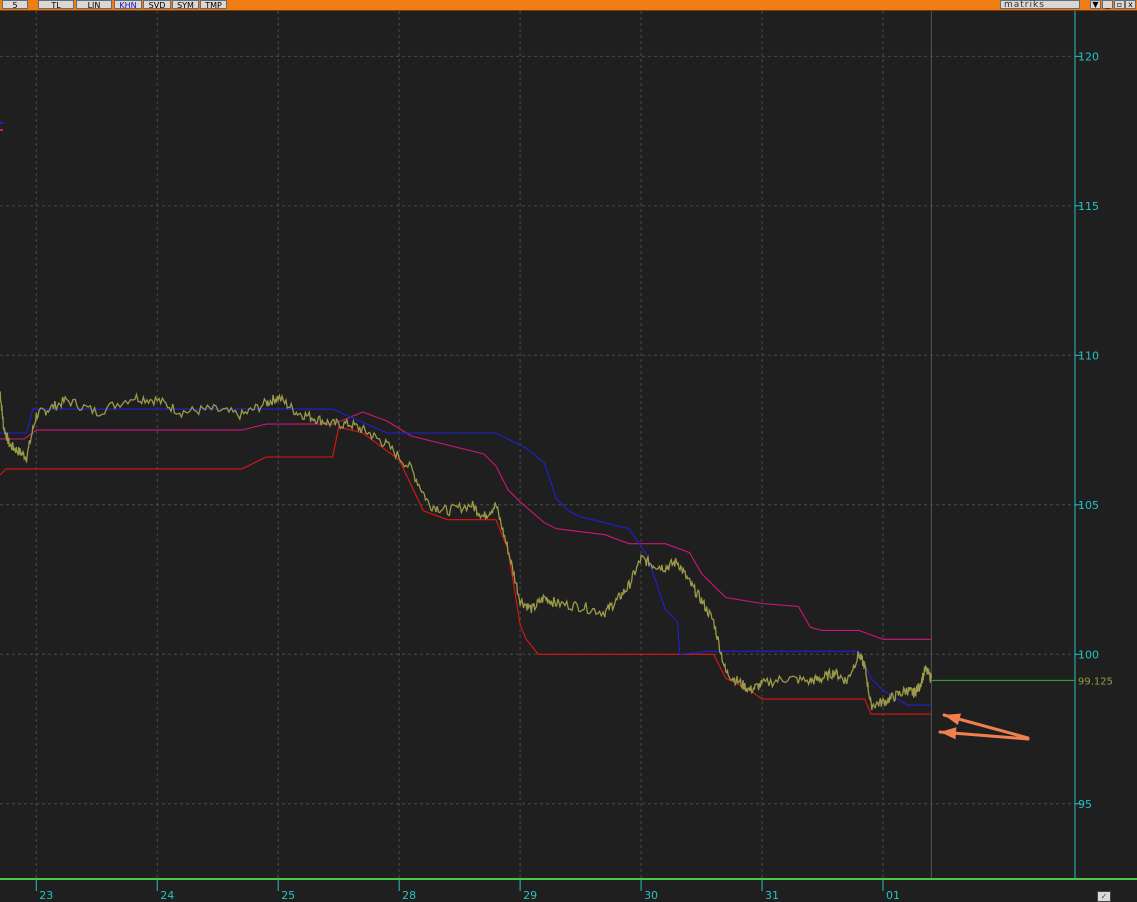 The height and width of the screenshot is (902, 1137). I want to click on y-tick-label: 115, so click(1088, 206).